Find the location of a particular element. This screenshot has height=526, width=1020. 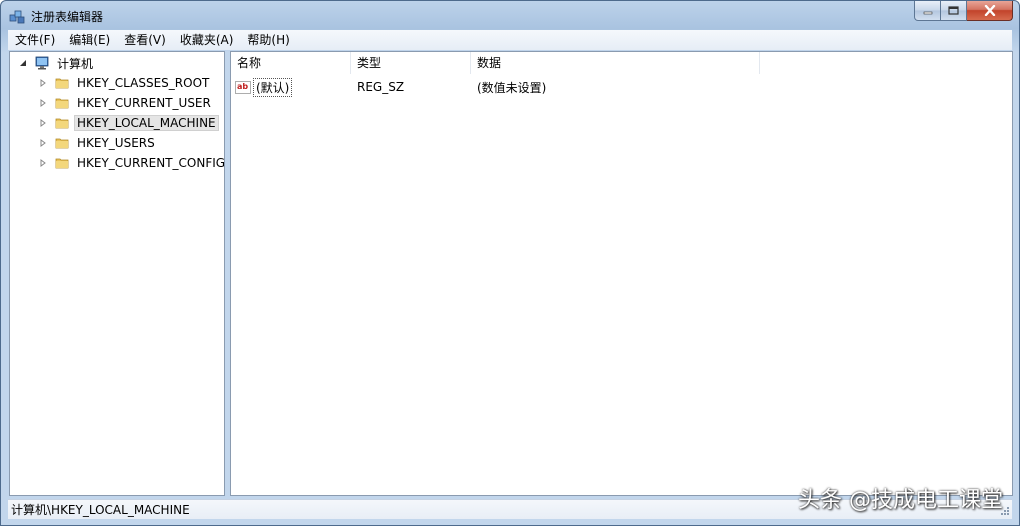

window-title: 注册表编辑器 is located at coordinates (67, 17).